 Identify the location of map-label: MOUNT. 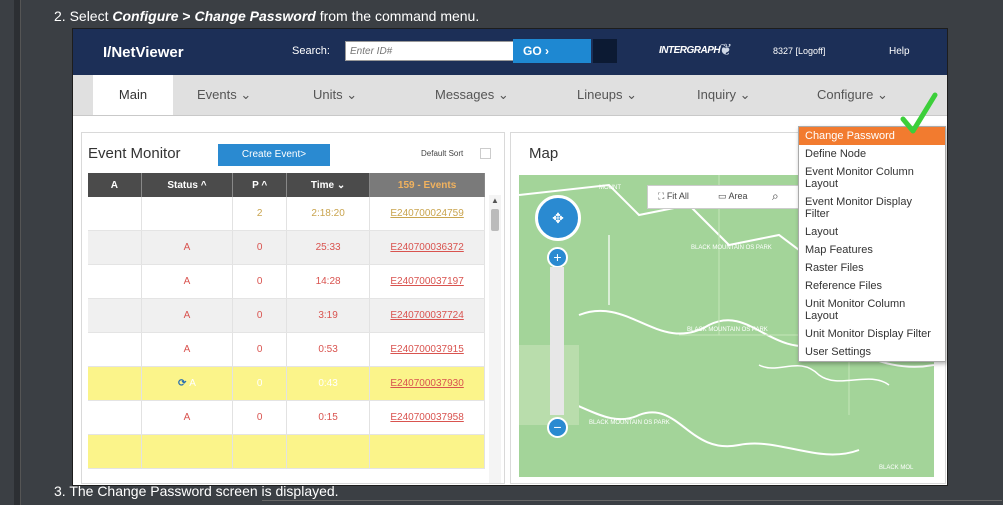
(610, 188).